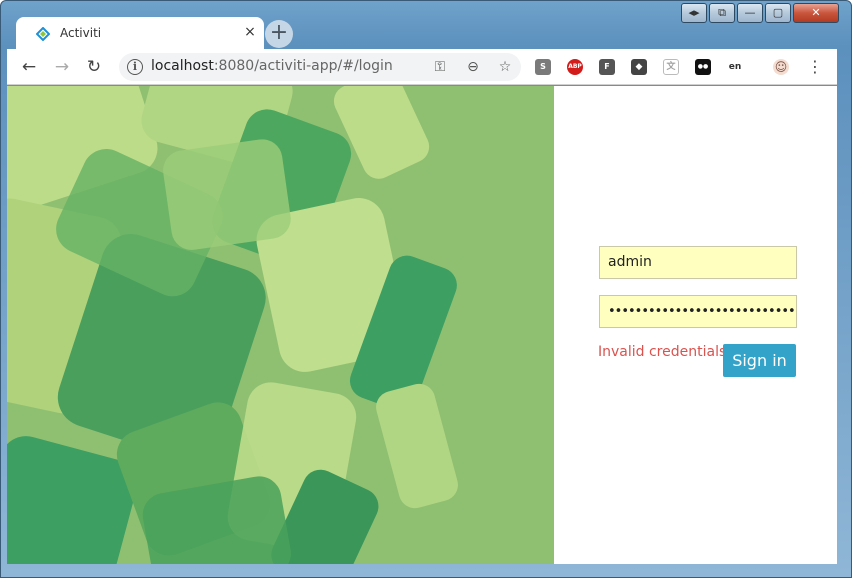  What do you see at coordinates (703, 67) in the screenshot?
I see `tampermonkey-icon: ●●` at bounding box center [703, 67].